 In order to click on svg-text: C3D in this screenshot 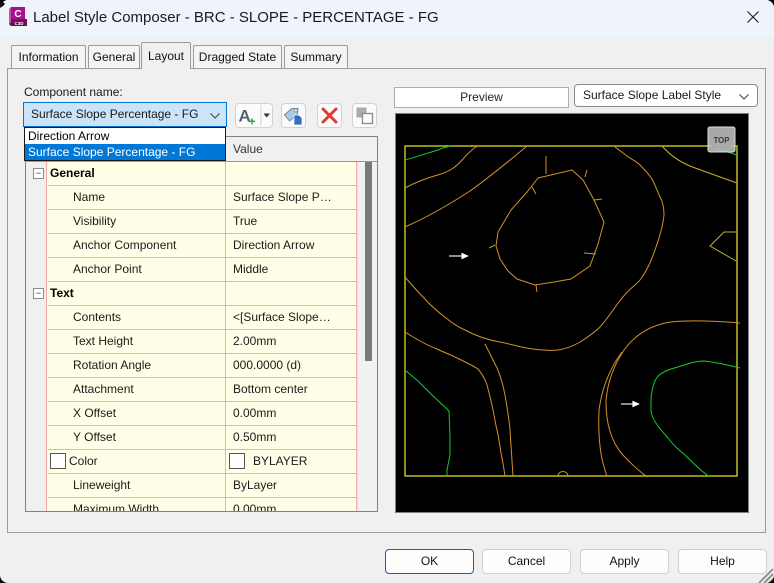, I will do `click(19, 23)`.